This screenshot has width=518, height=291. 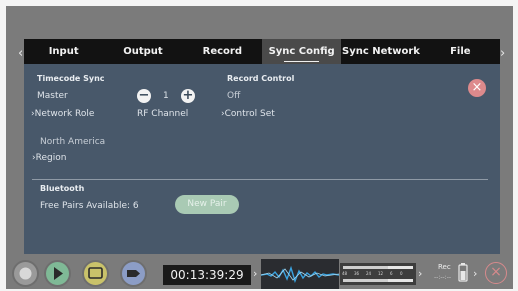 I want to click on play-button, so click(x=57, y=273).